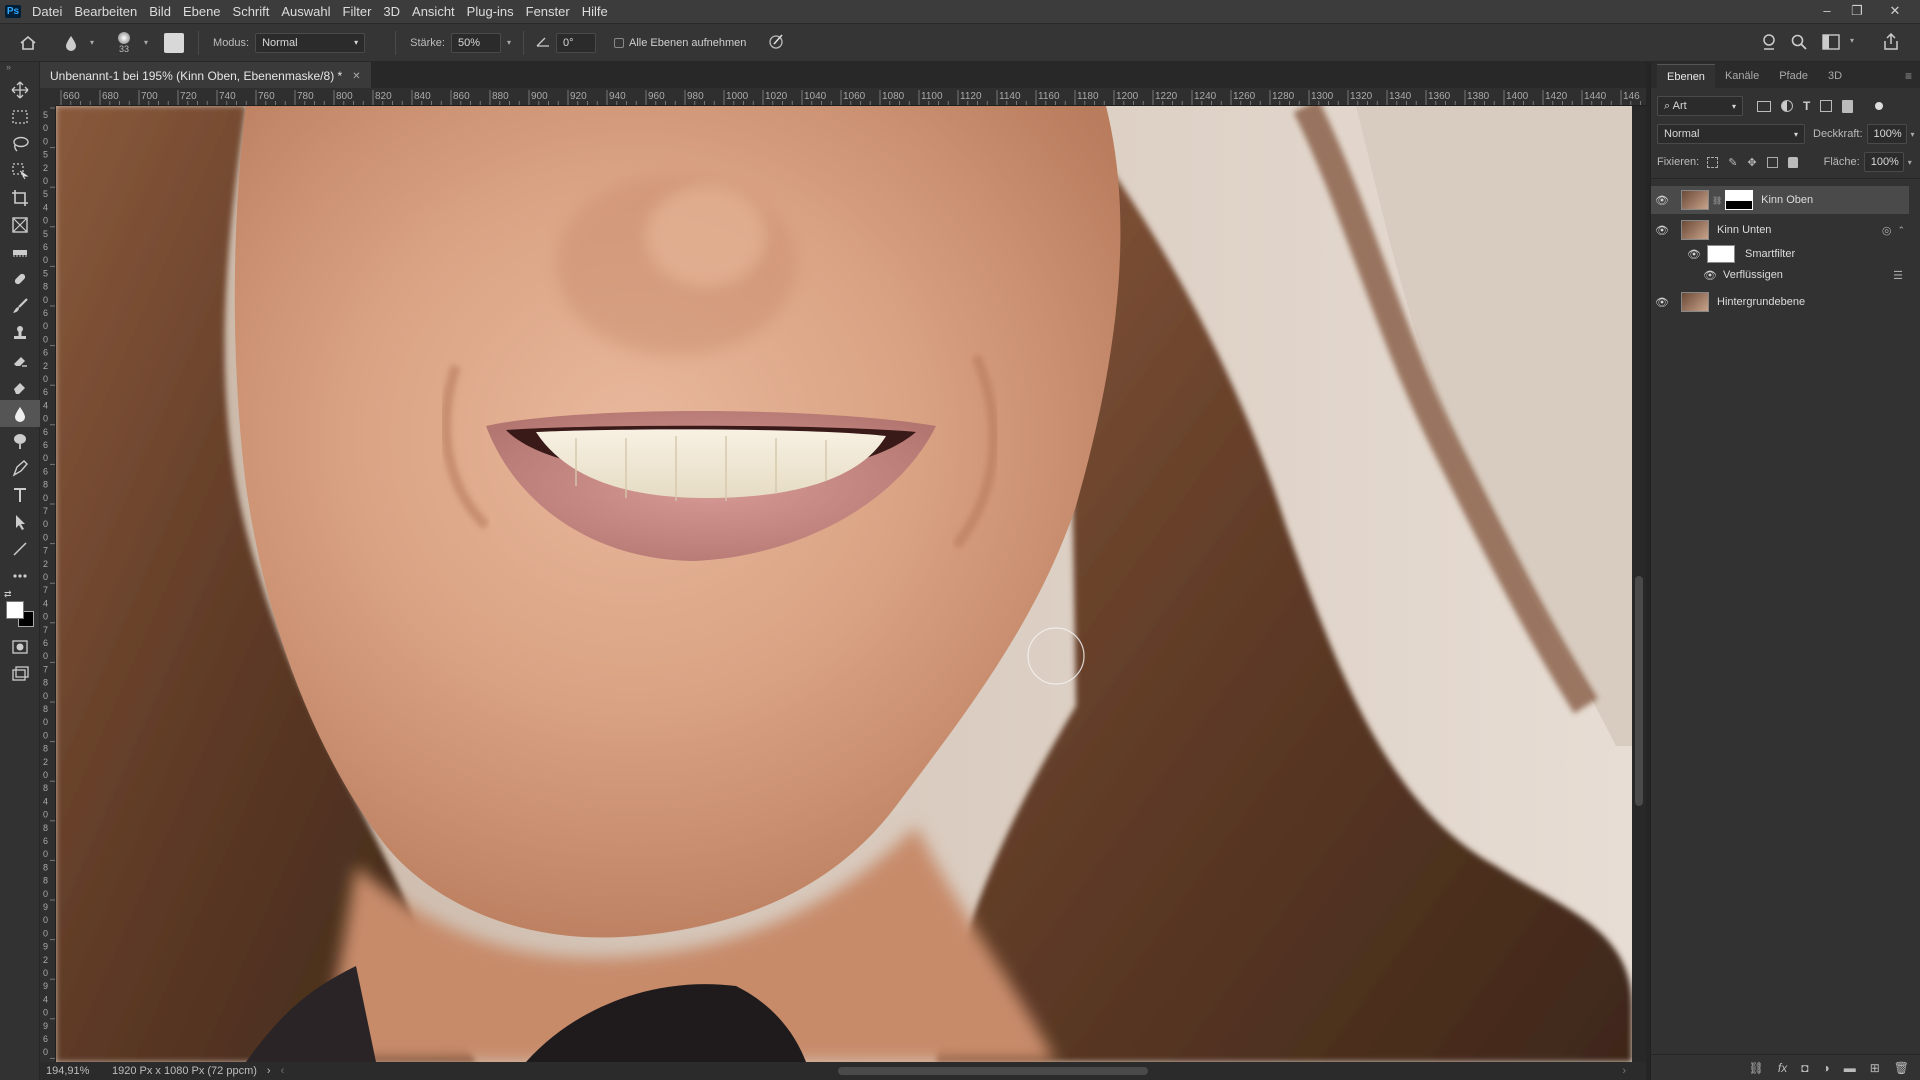 This screenshot has height=1080, width=1920. Describe the element at coordinates (1780, 200) in the screenshot. I see `layer-kinn-oben: 👁 ⛓ Kinn Oben` at that location.